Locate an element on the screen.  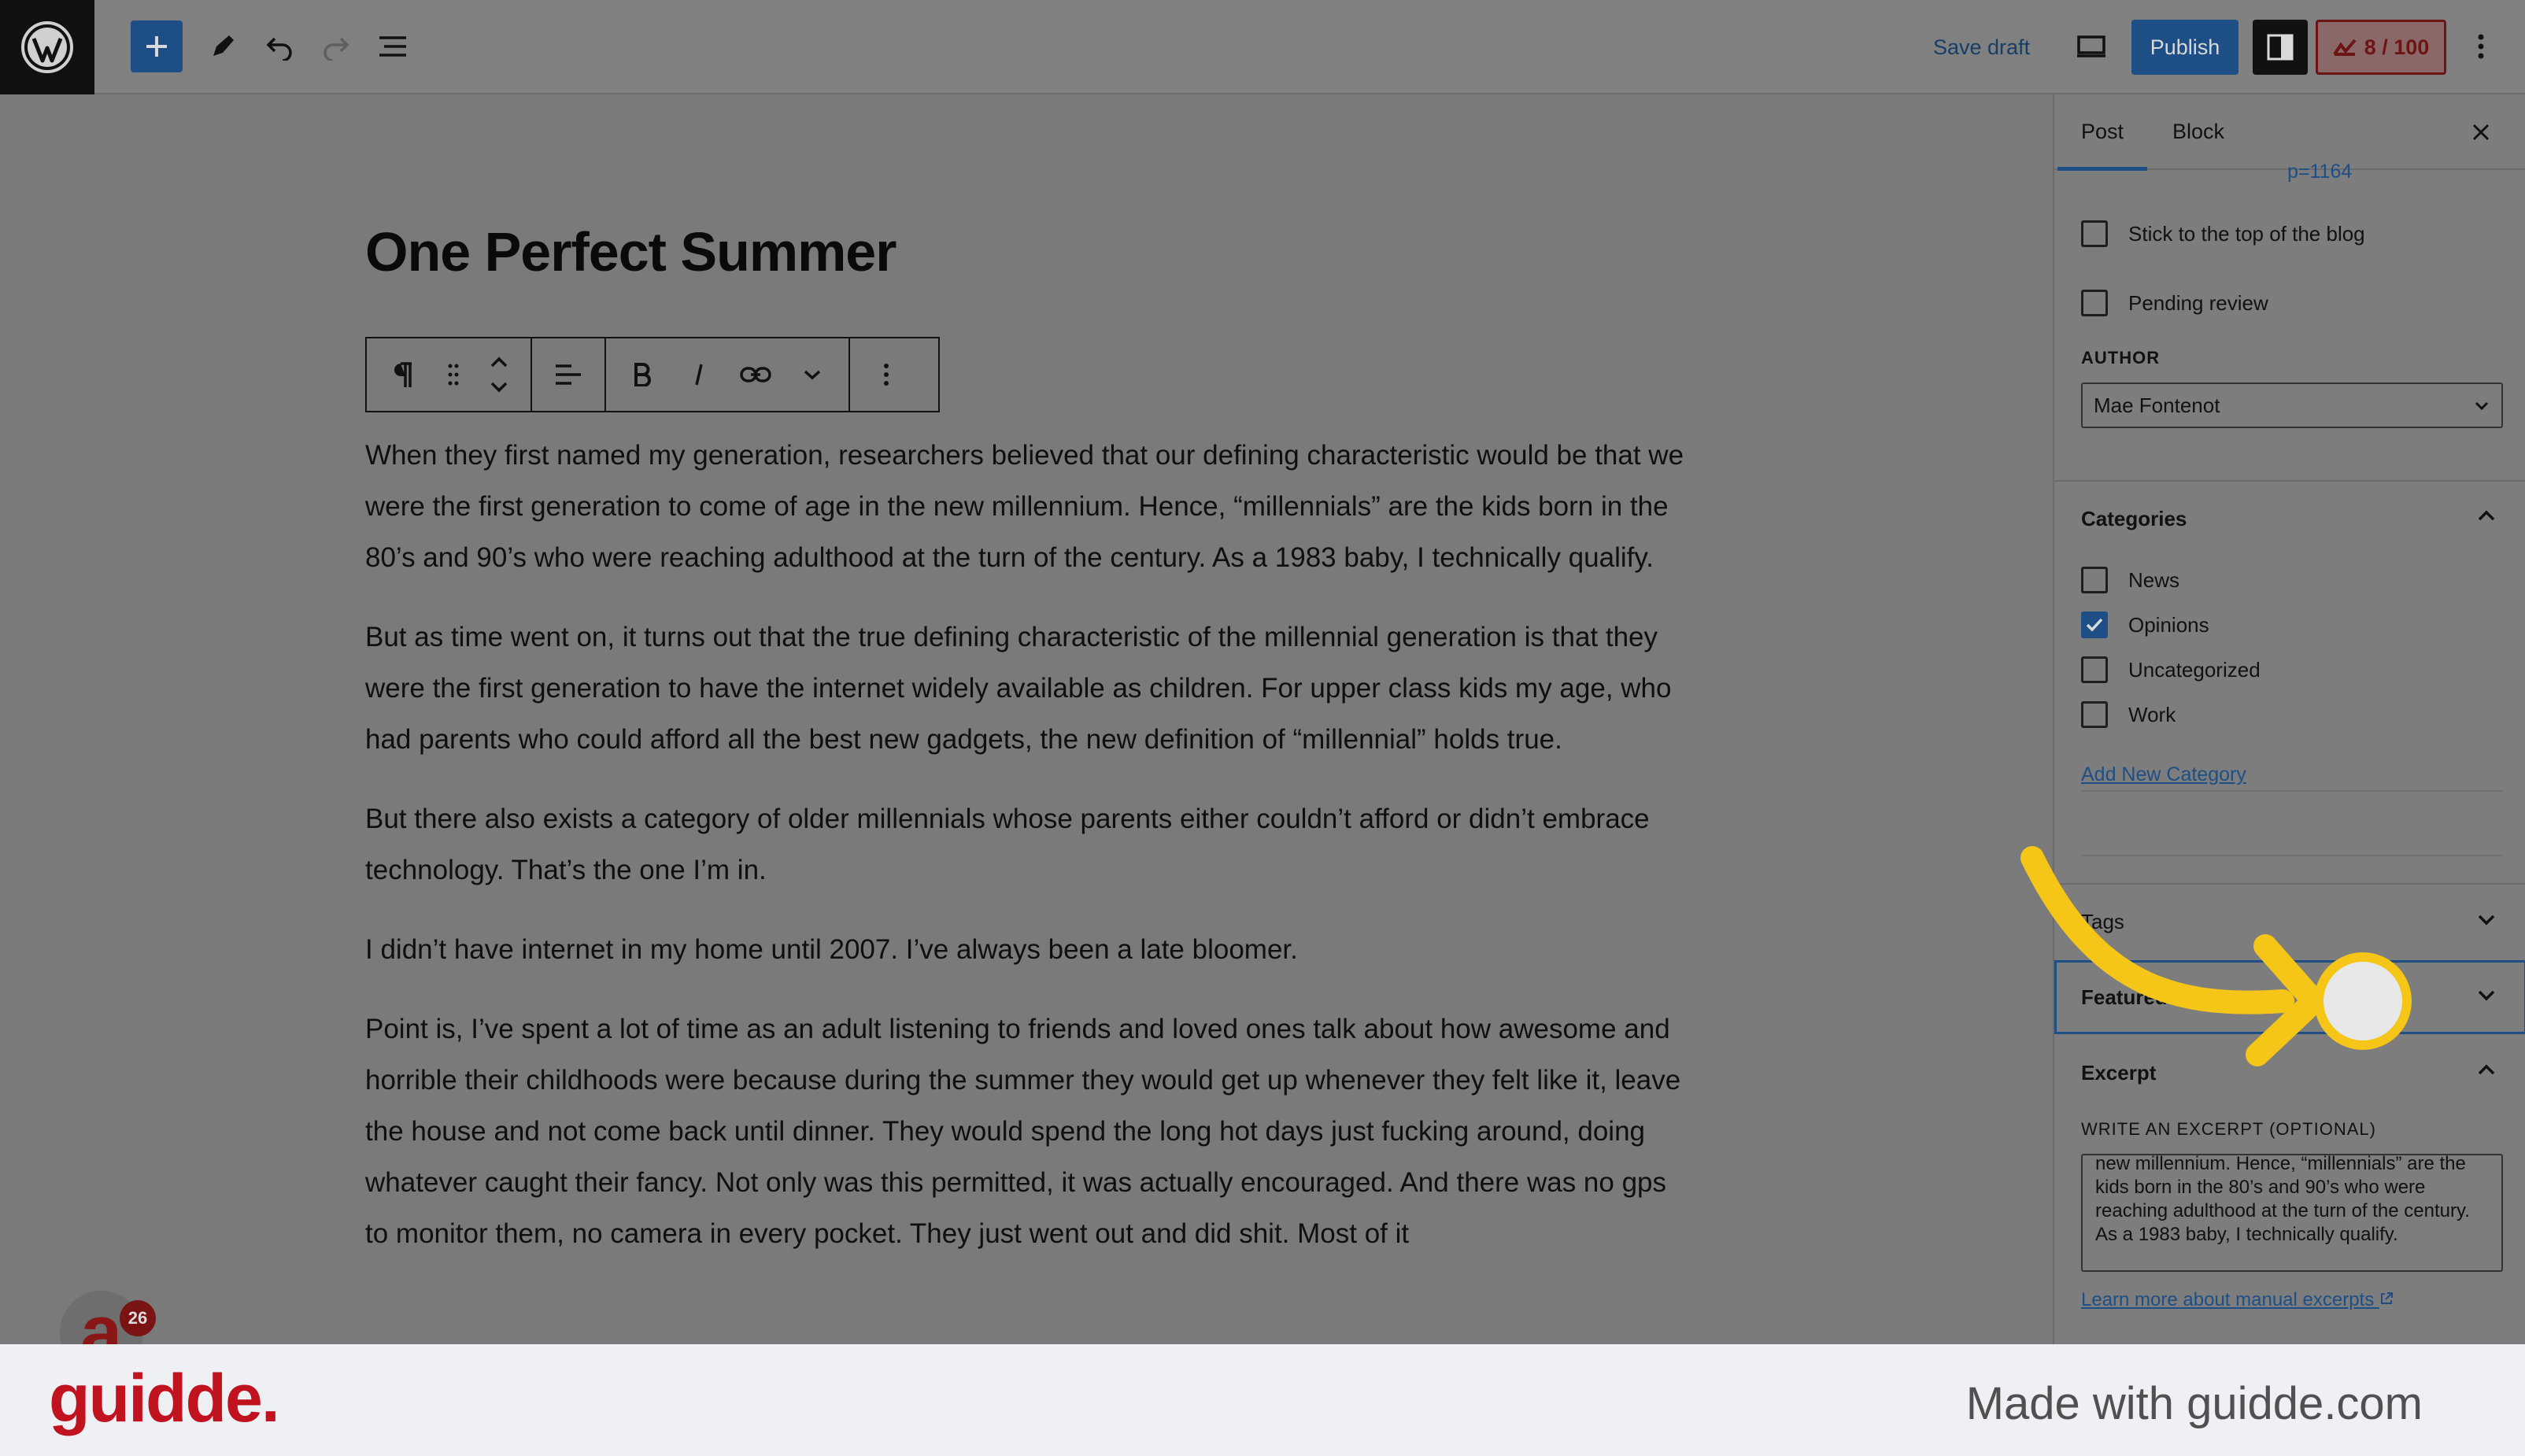
bold-icon is located at coordinates (643, 374).